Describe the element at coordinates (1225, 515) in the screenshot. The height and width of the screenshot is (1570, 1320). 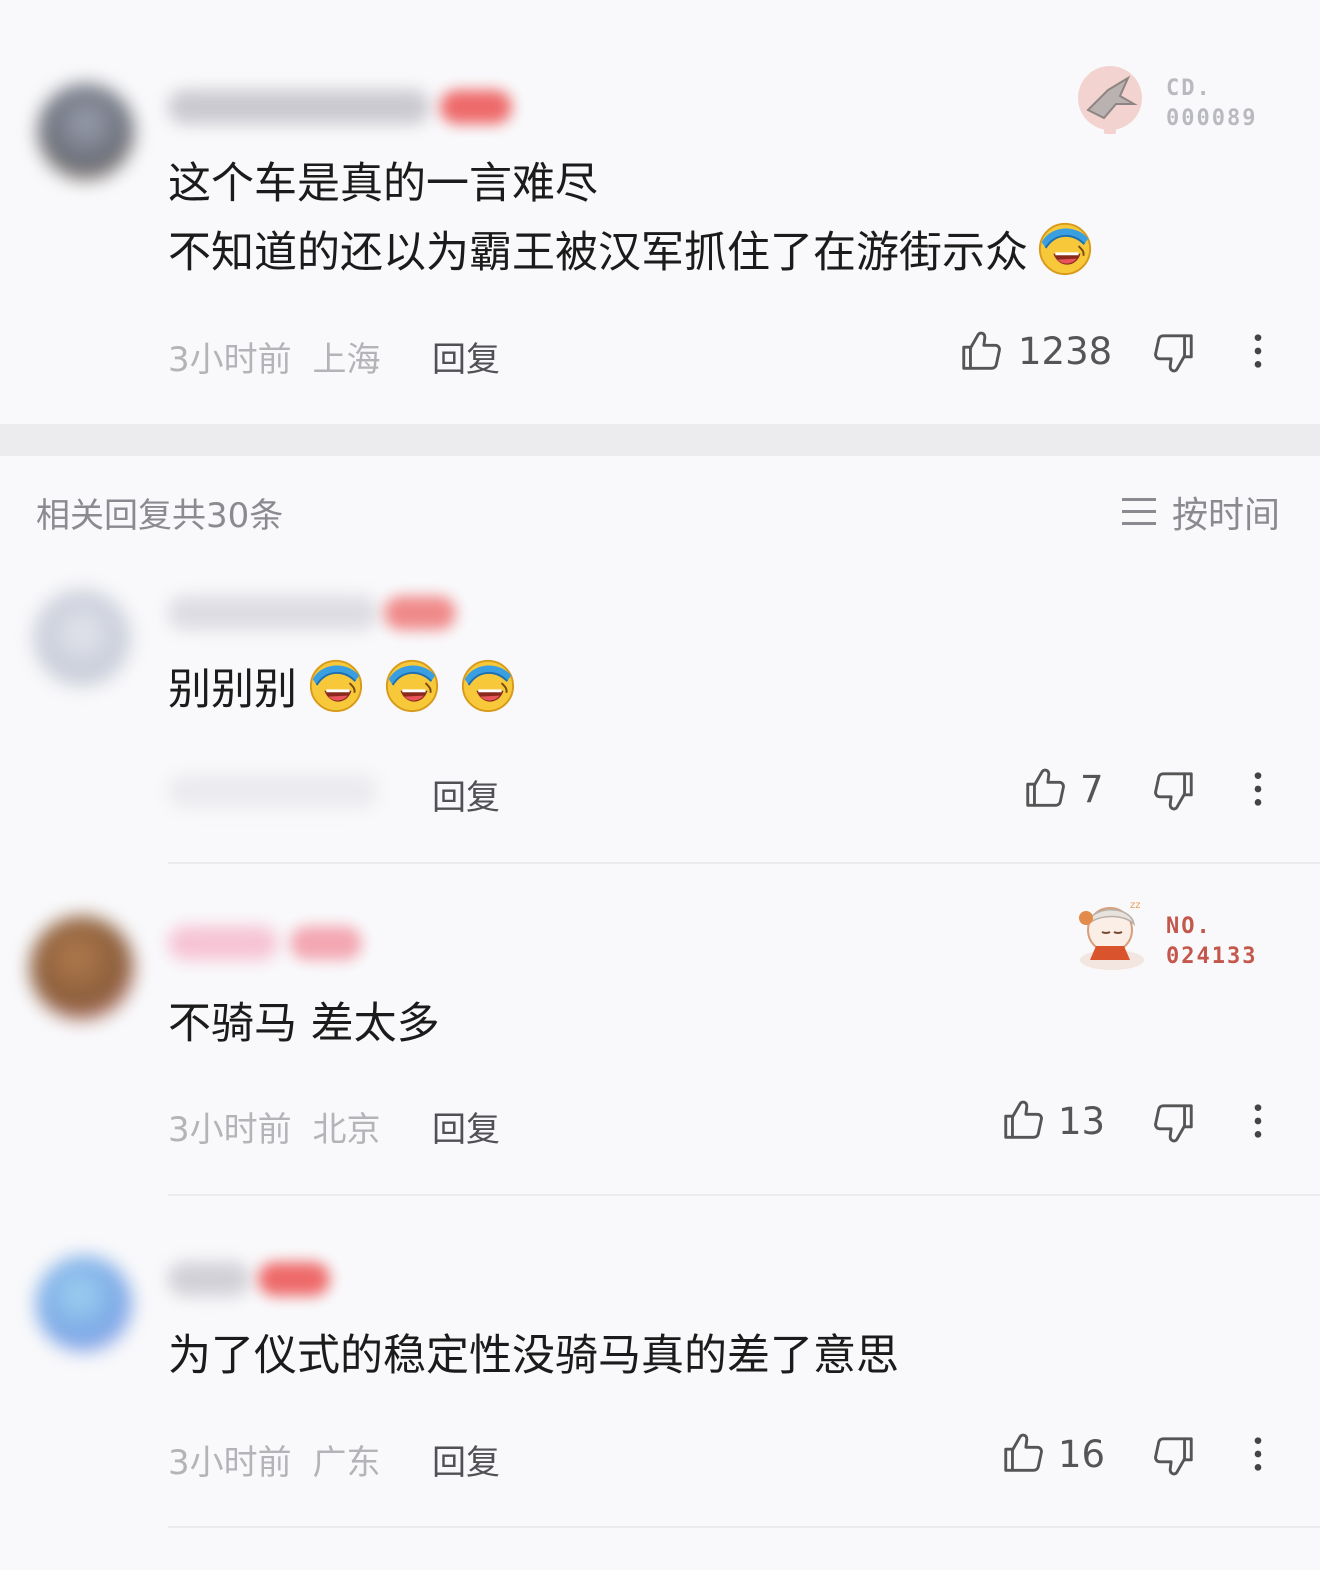
I see `sort-label: 按时间` at that location.